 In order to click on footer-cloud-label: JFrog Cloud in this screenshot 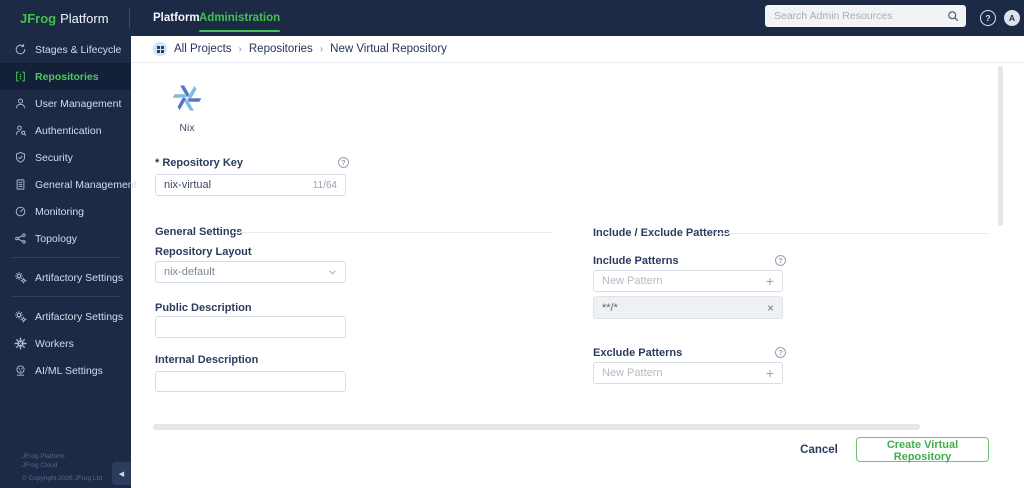, I will do `click(40, 465)`.